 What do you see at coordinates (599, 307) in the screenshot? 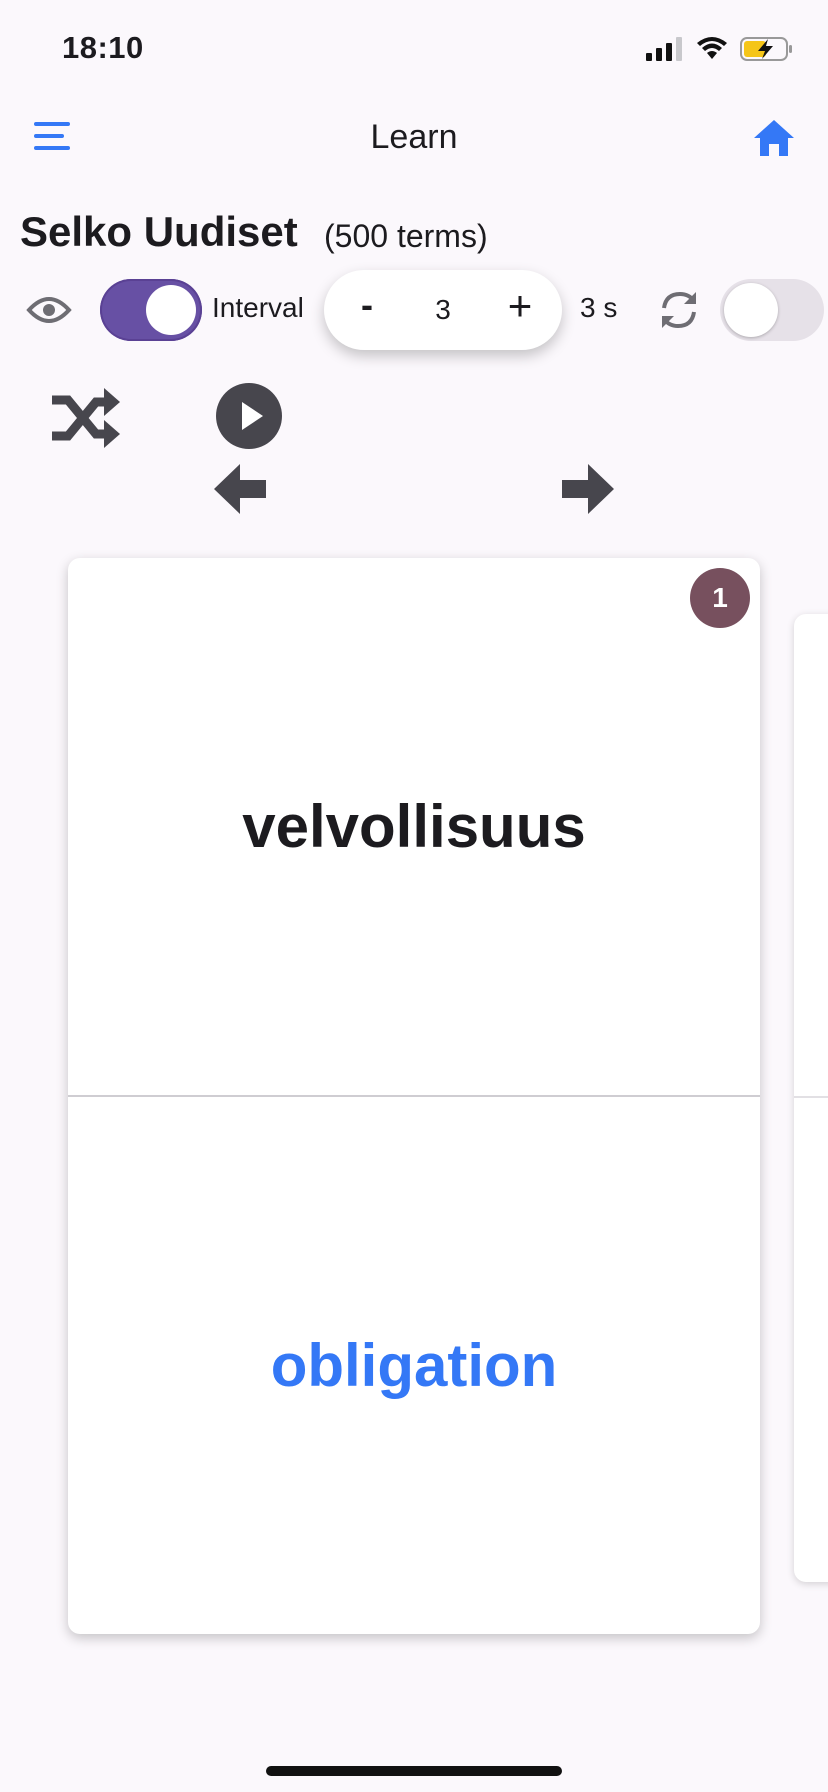
I see `interval-seconds: 3 s` at bounding box center [599, 307].